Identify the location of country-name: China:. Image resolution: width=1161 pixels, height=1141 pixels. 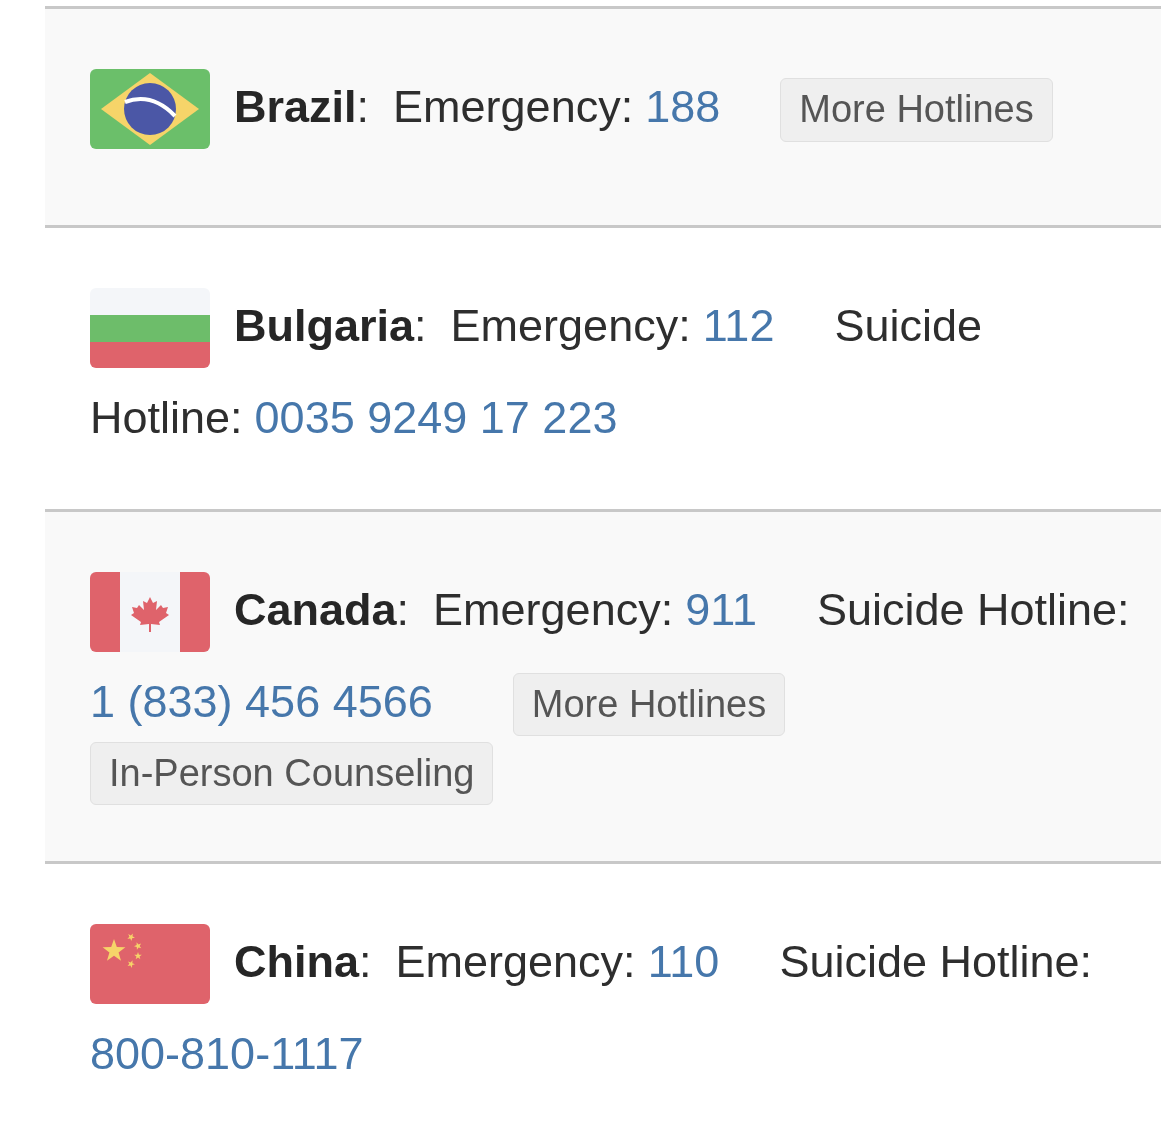
(303, 962).